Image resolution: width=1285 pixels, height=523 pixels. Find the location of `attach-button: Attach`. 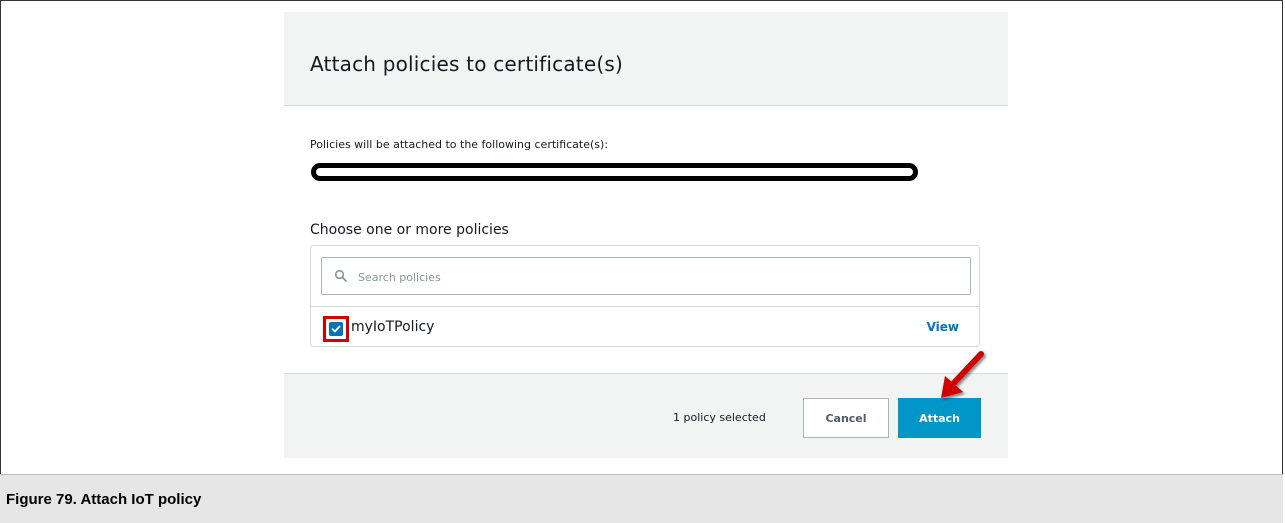

attach-button: Attach is located at coordinates (939, 418).